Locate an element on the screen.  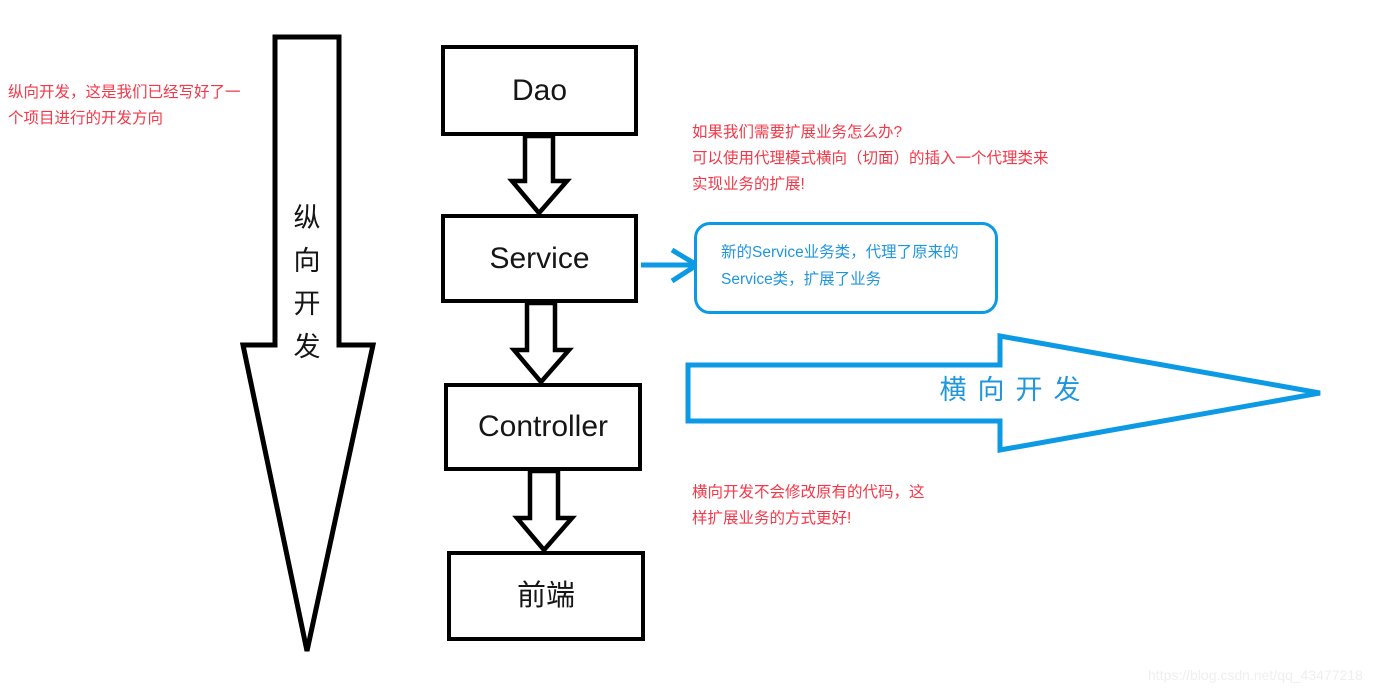
node-box-frontend: 前端 is located at coordinates (546, 596).